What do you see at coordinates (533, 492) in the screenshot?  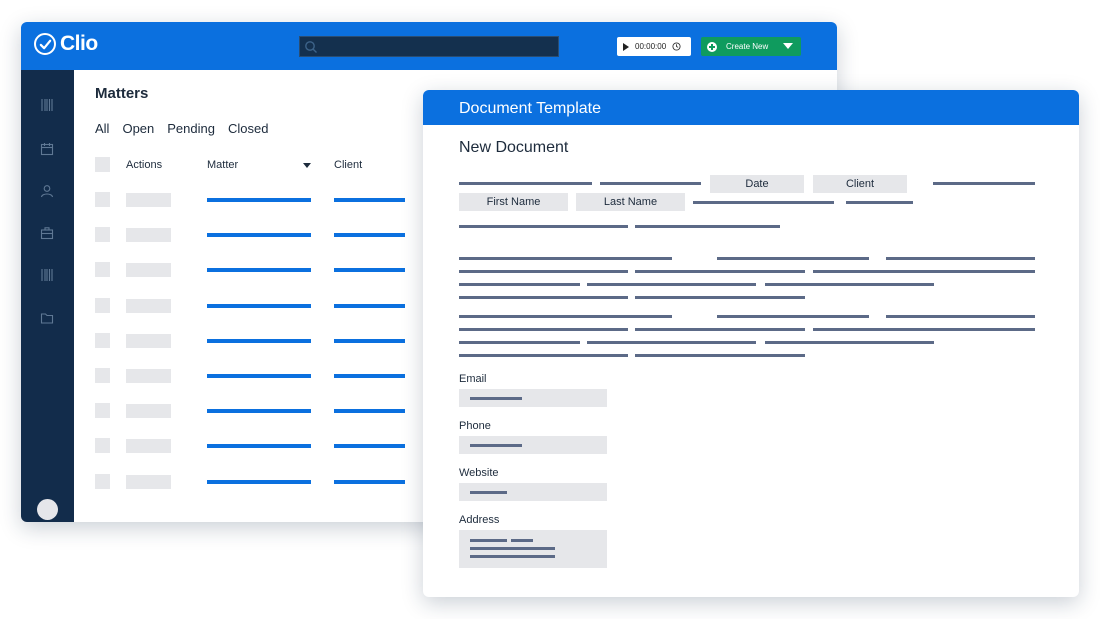 I see `website-field` at bounding box center [533, 492].